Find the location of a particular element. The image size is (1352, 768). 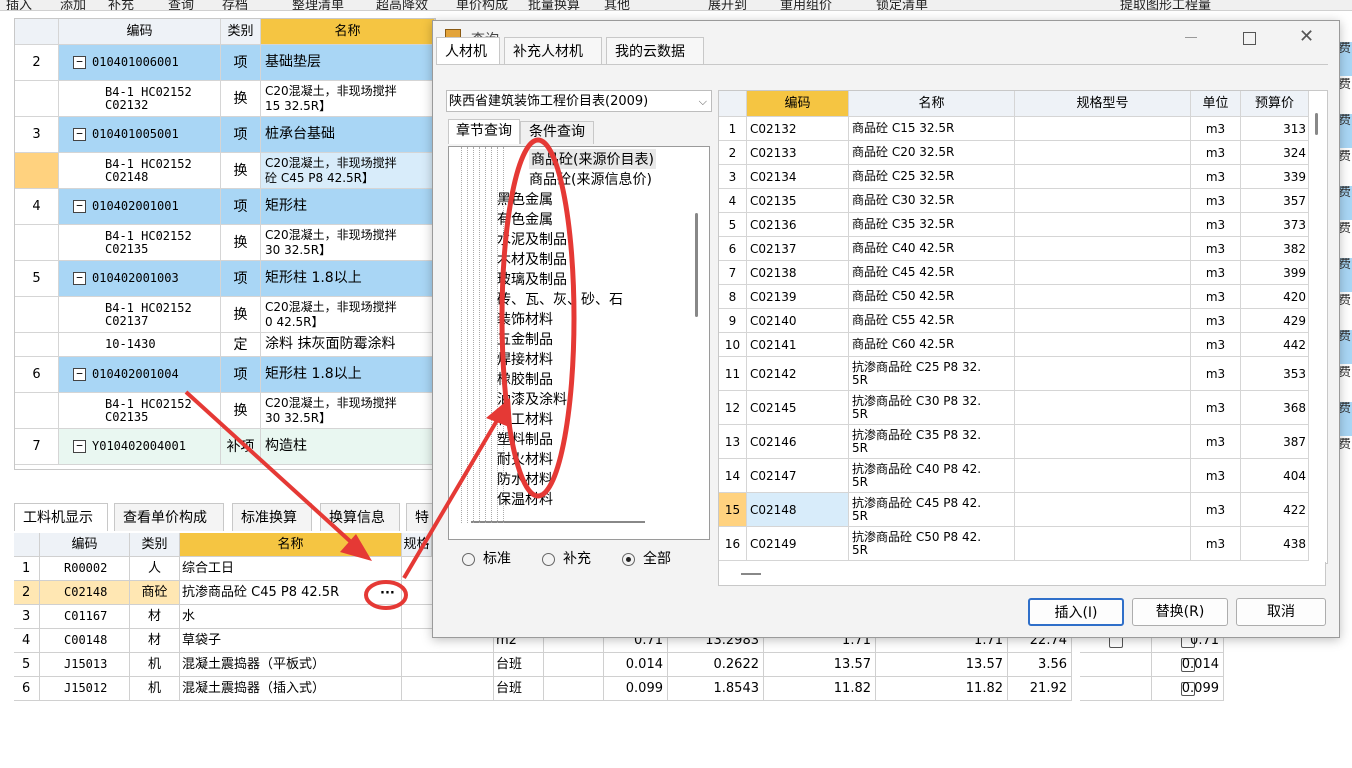

annotation-ellipse-ellipsis is located at coordinates (386, 595).